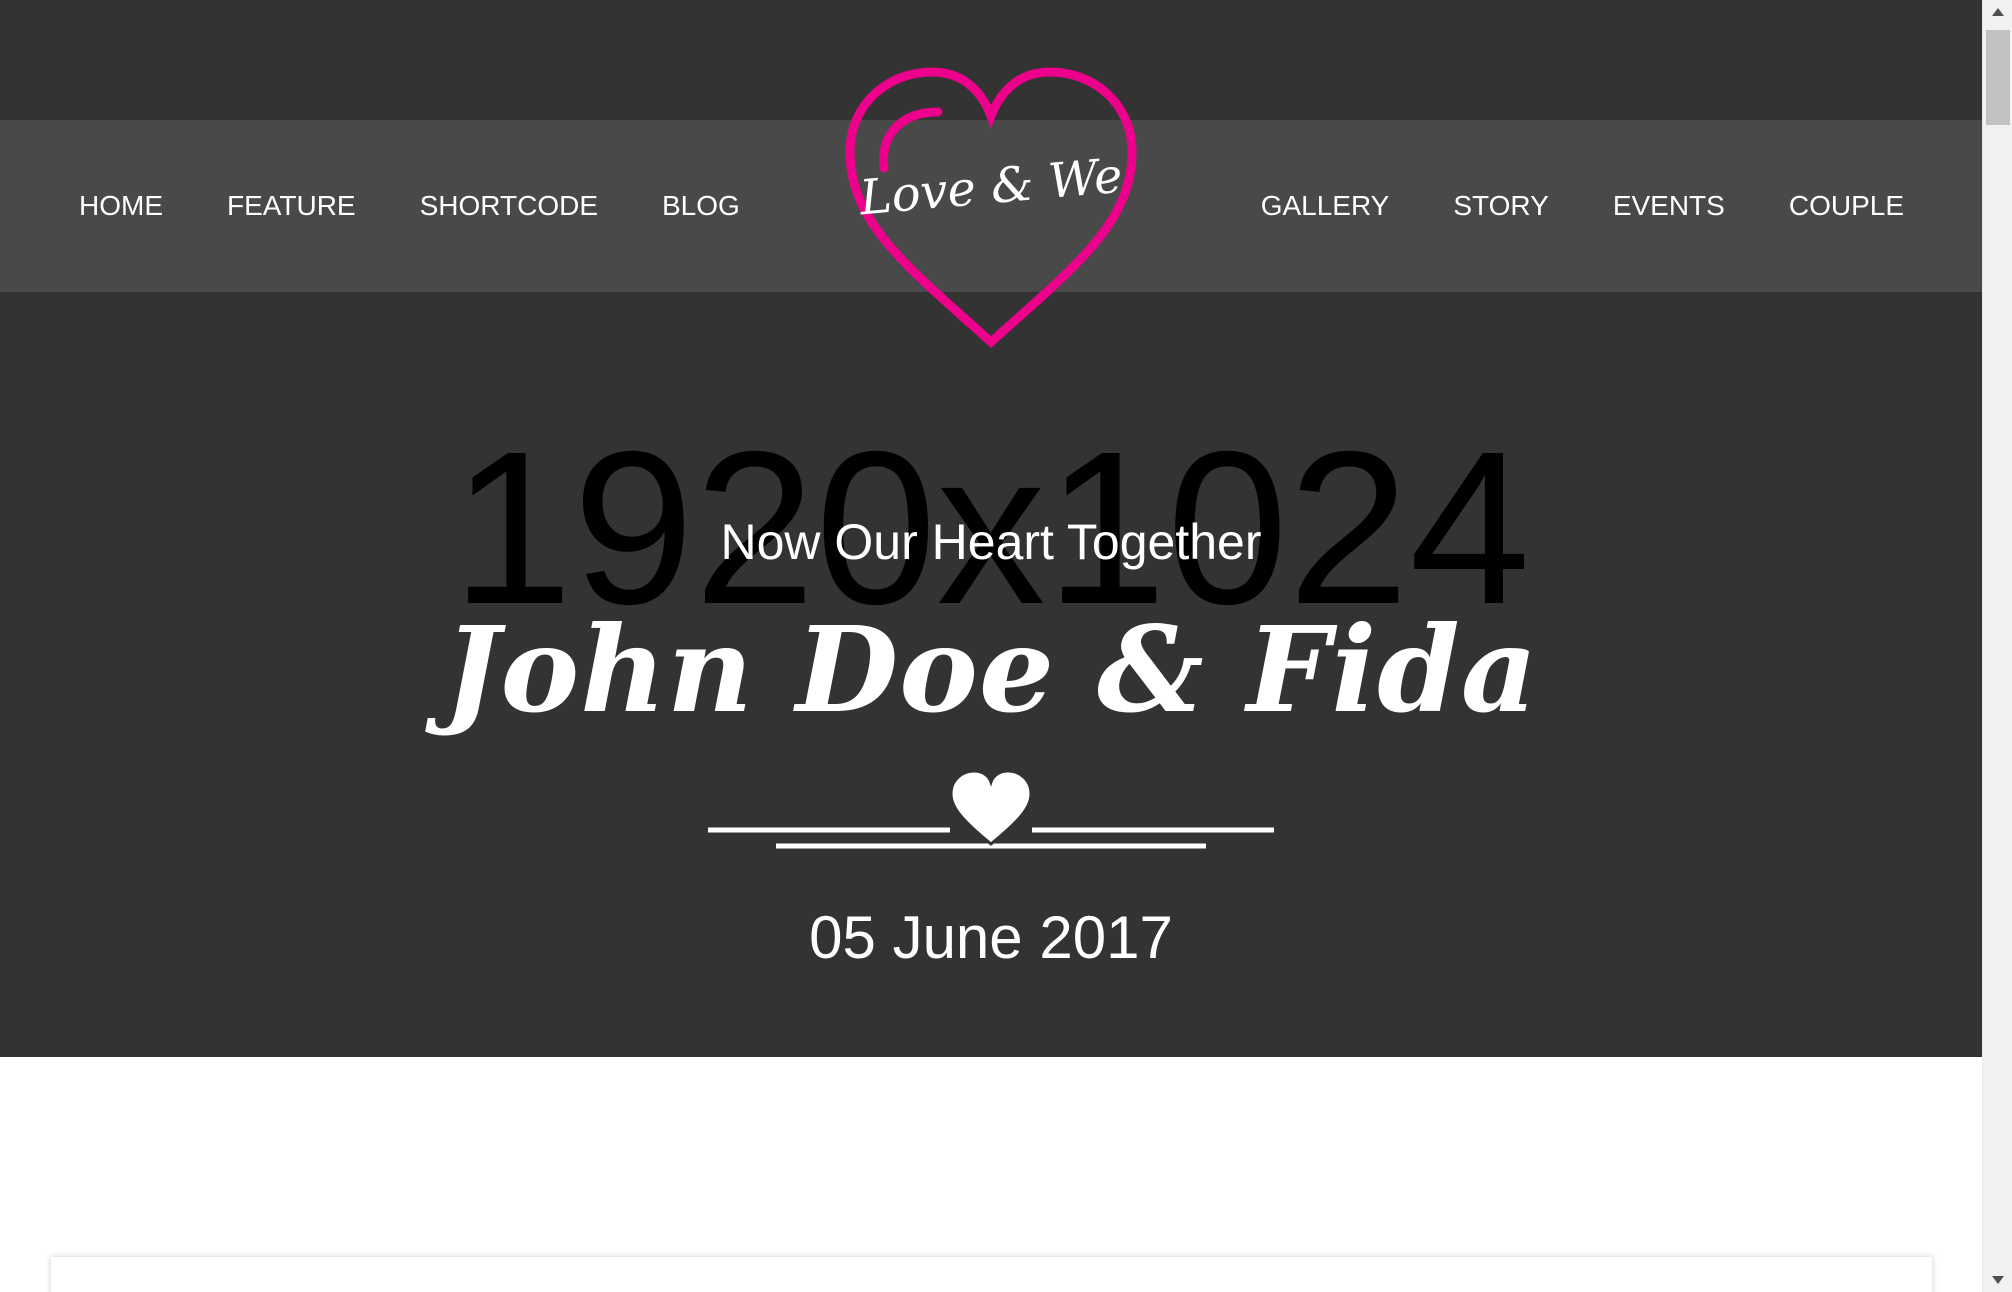  What do you see at coordinates (701, 206) in the screenshot?
I see `nav-item-blog: BLOG` at bounding box center [701, 206].